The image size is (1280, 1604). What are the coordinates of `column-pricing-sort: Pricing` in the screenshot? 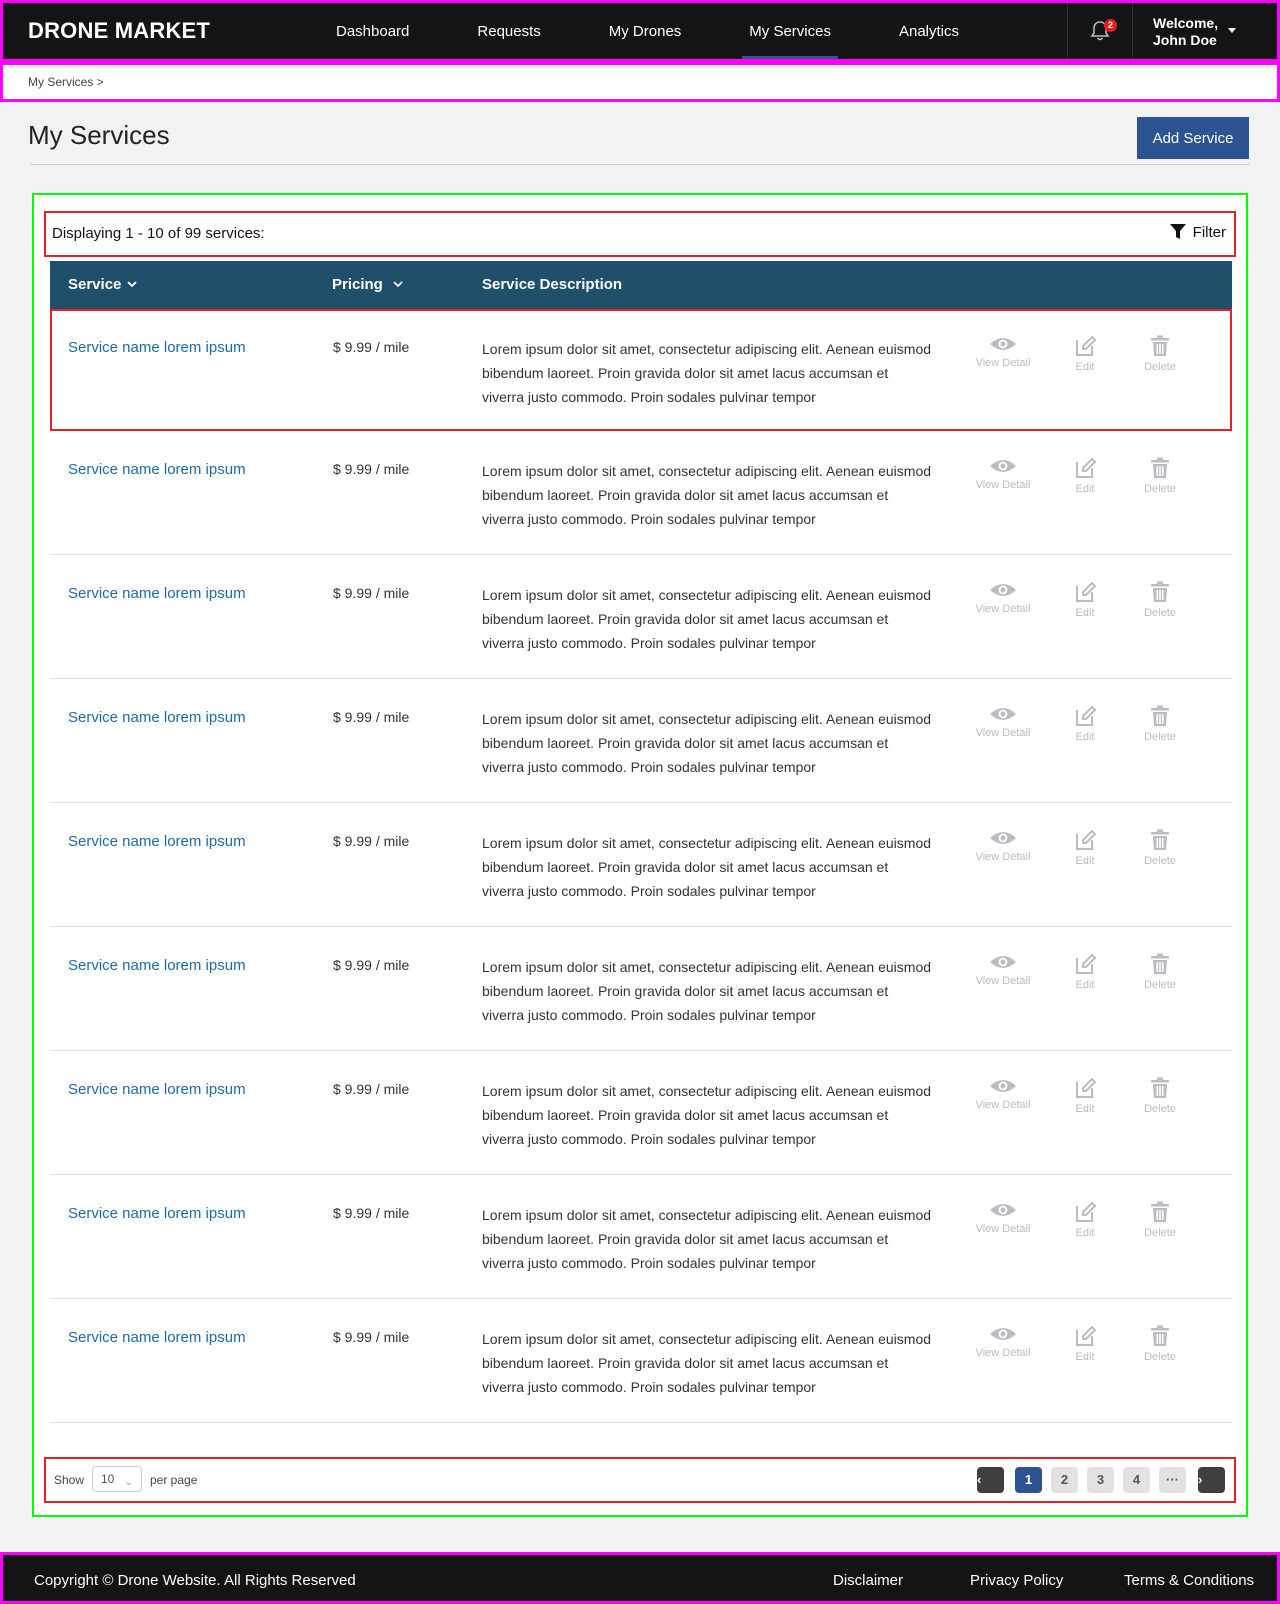 It's located at (367, 284).